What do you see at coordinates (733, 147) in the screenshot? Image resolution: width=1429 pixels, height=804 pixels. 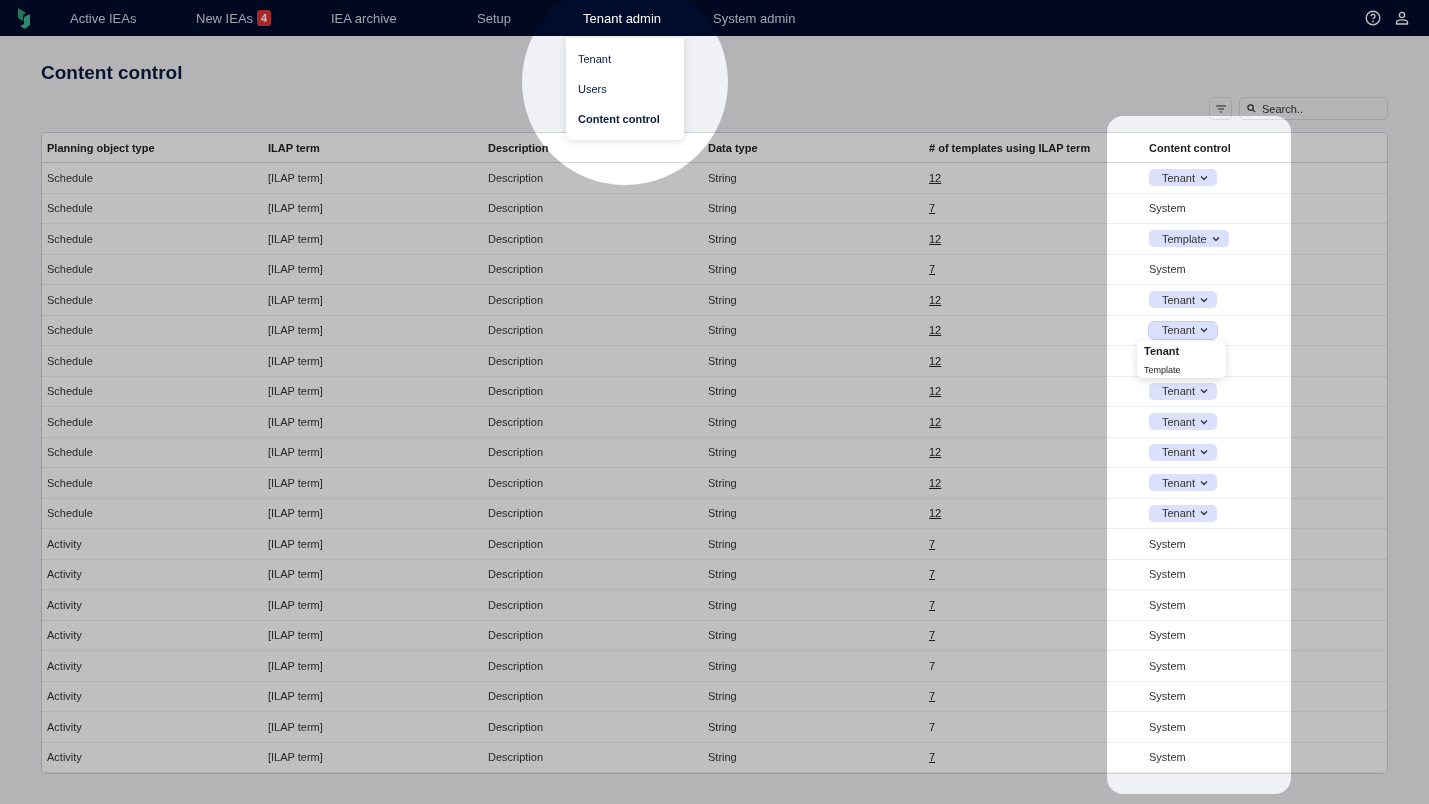 I see `column-header: Data type` at bounding box center [733, 147].